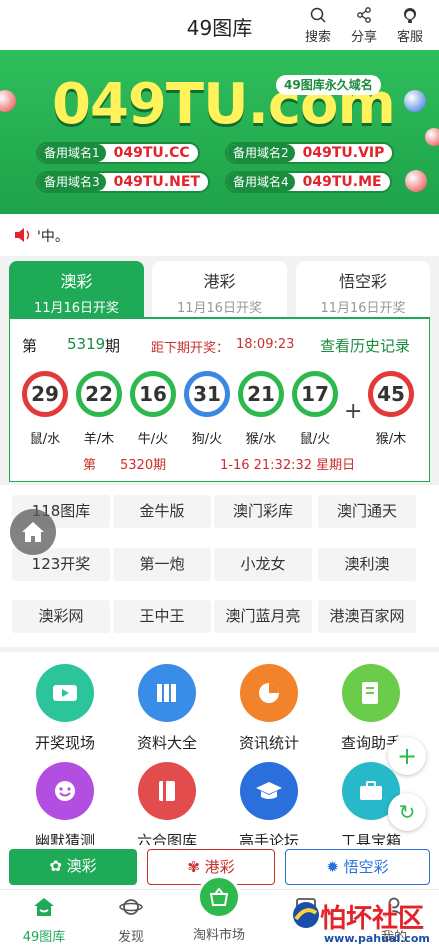  Describe the element at coordinates (113, 346) in the screenshot. I see `period-suffix: 期` at that location.